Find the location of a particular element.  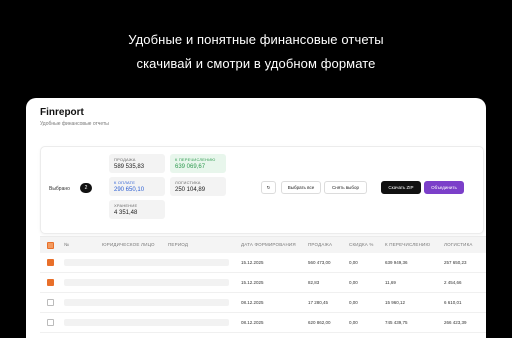

col-sales: ПРОДАЖА is located at coordinates (320, 244).